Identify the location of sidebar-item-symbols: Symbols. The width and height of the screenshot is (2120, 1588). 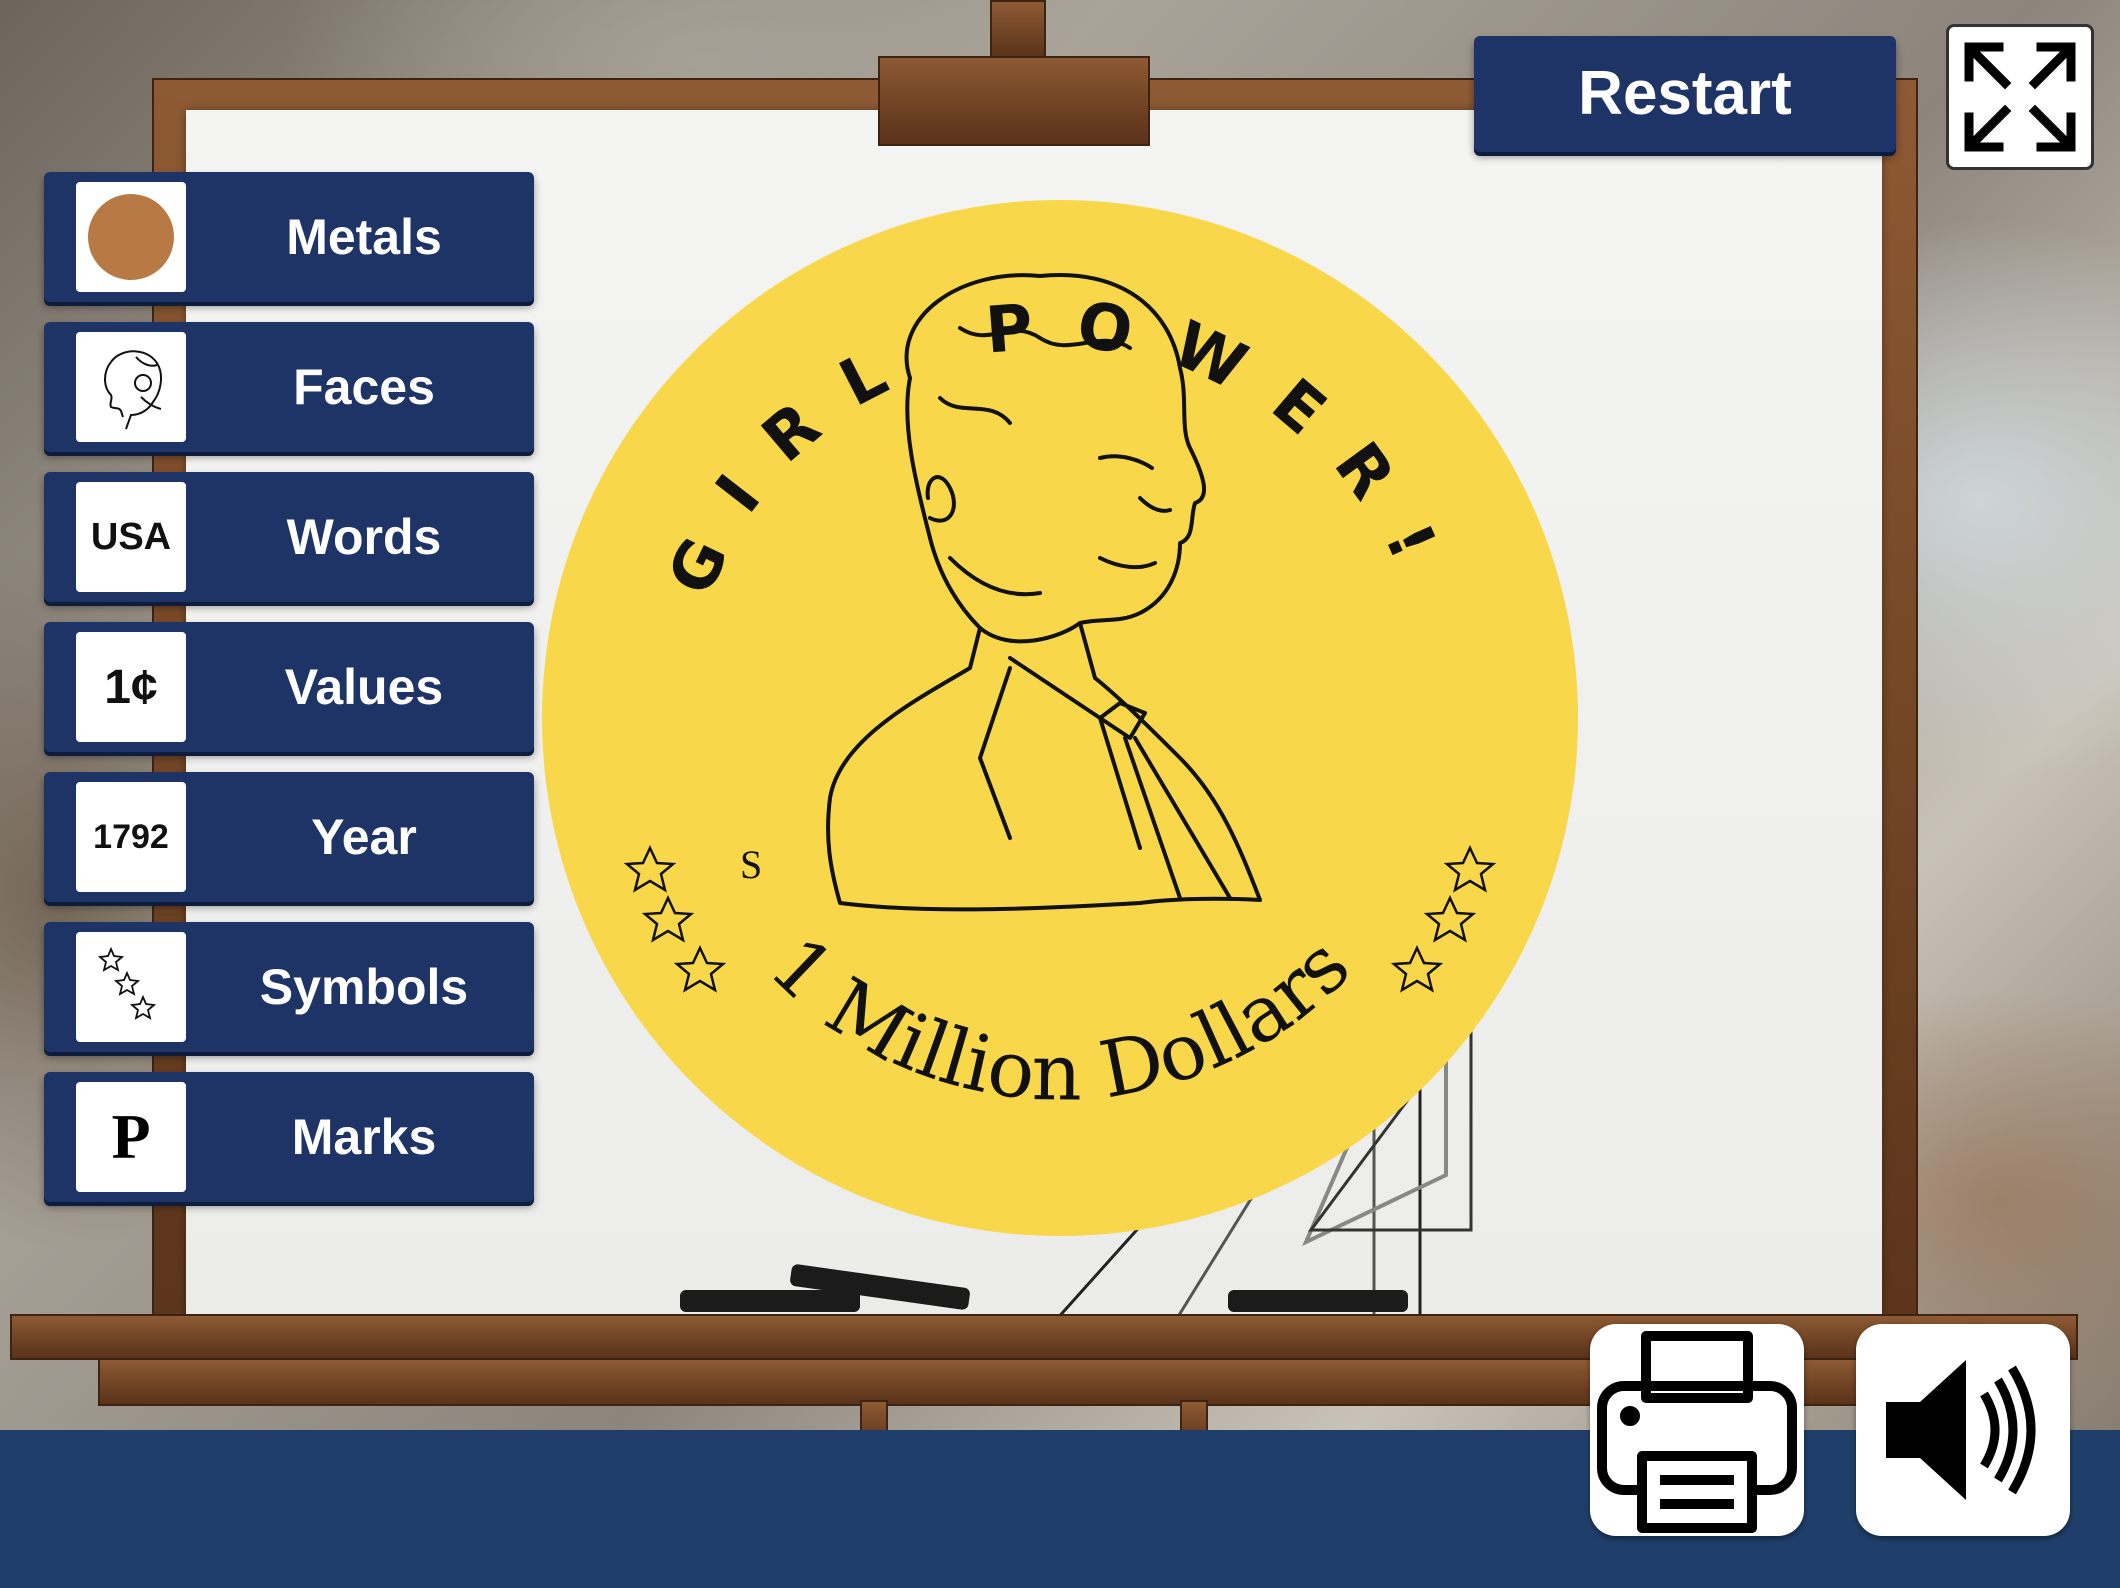
(289, 987).